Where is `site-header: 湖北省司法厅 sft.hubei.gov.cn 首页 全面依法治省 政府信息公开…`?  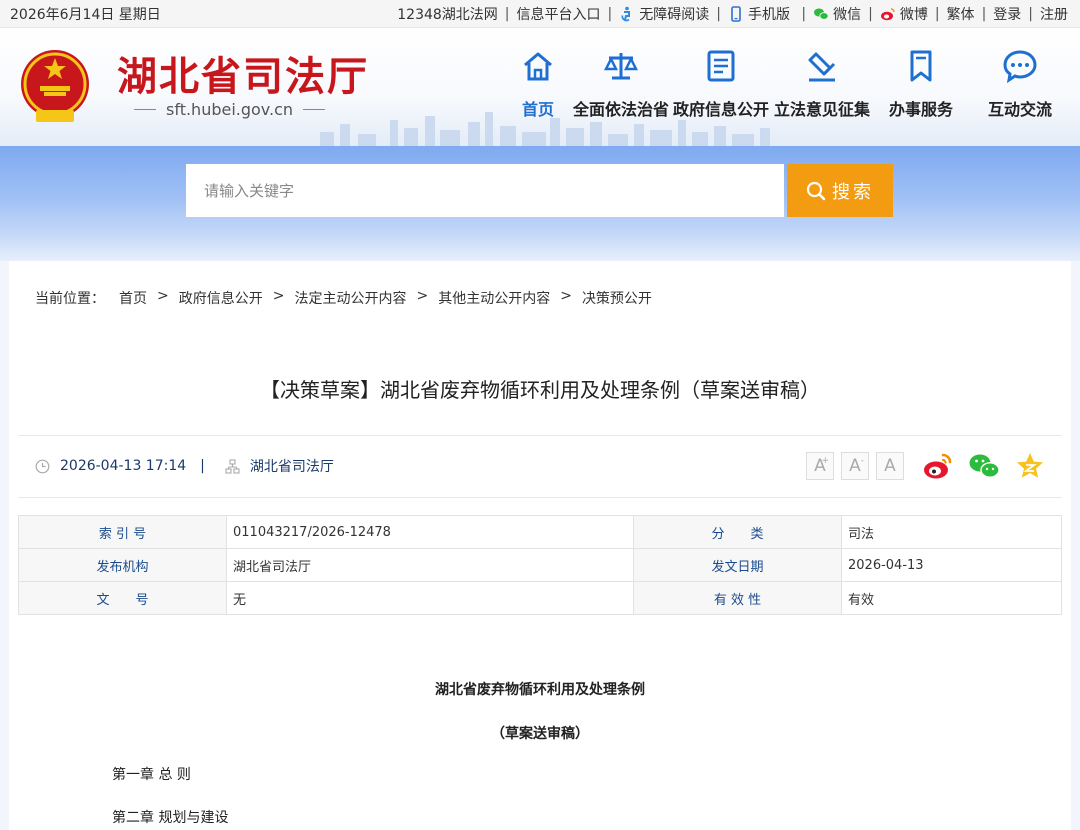
site-header: 湖北省司法厅 sft.hubei.gov.cn 首页 全面依法治省 政府信息公开… is located at coordinates (540, 87).